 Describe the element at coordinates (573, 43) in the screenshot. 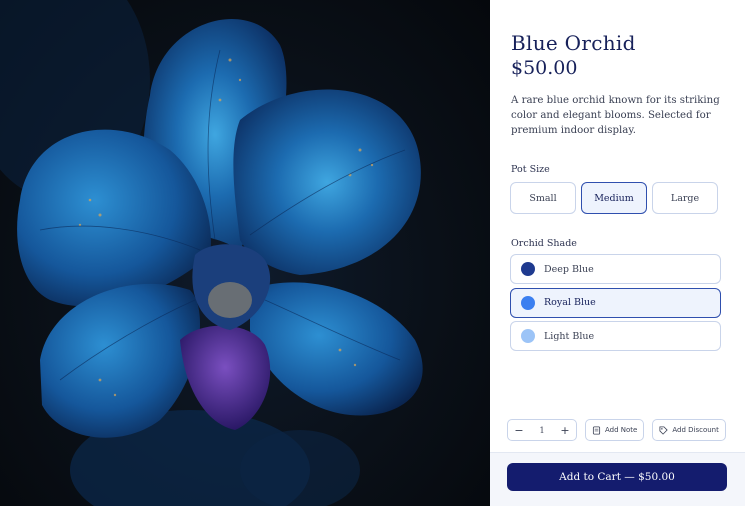

I see `product-title: Blue Orchid` at that location.